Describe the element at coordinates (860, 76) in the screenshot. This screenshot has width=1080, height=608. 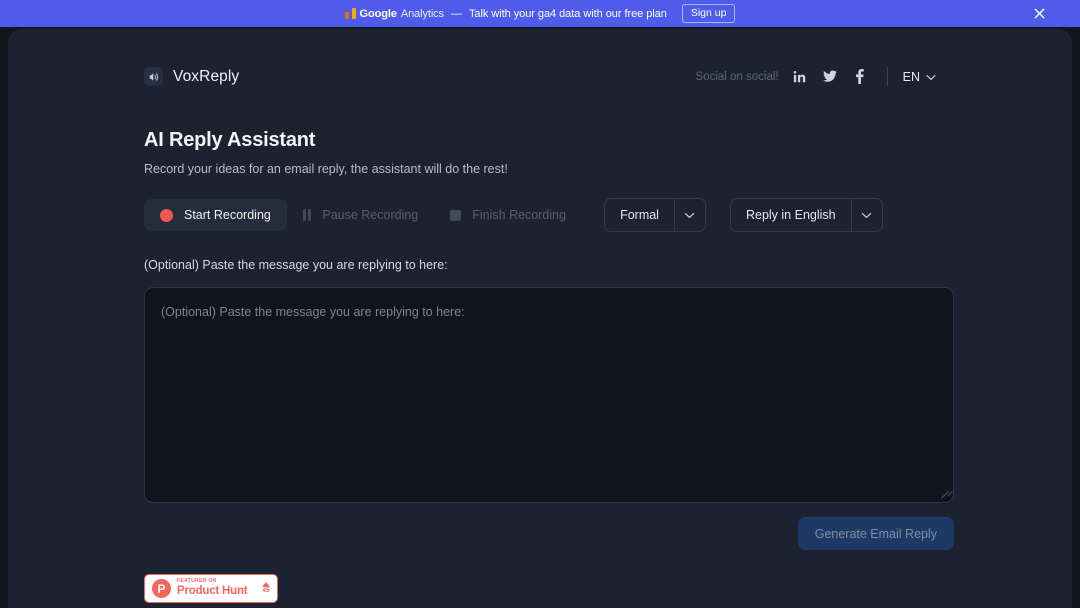
I see `facebook-icon` at that location.